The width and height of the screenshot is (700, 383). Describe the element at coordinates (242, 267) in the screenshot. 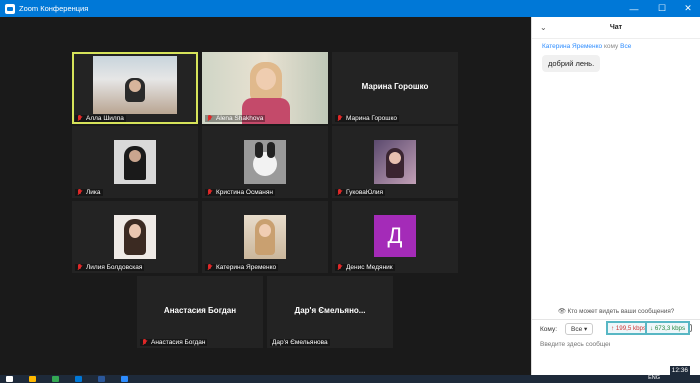

I see `participant-label: Катерина Яременко` at that location.